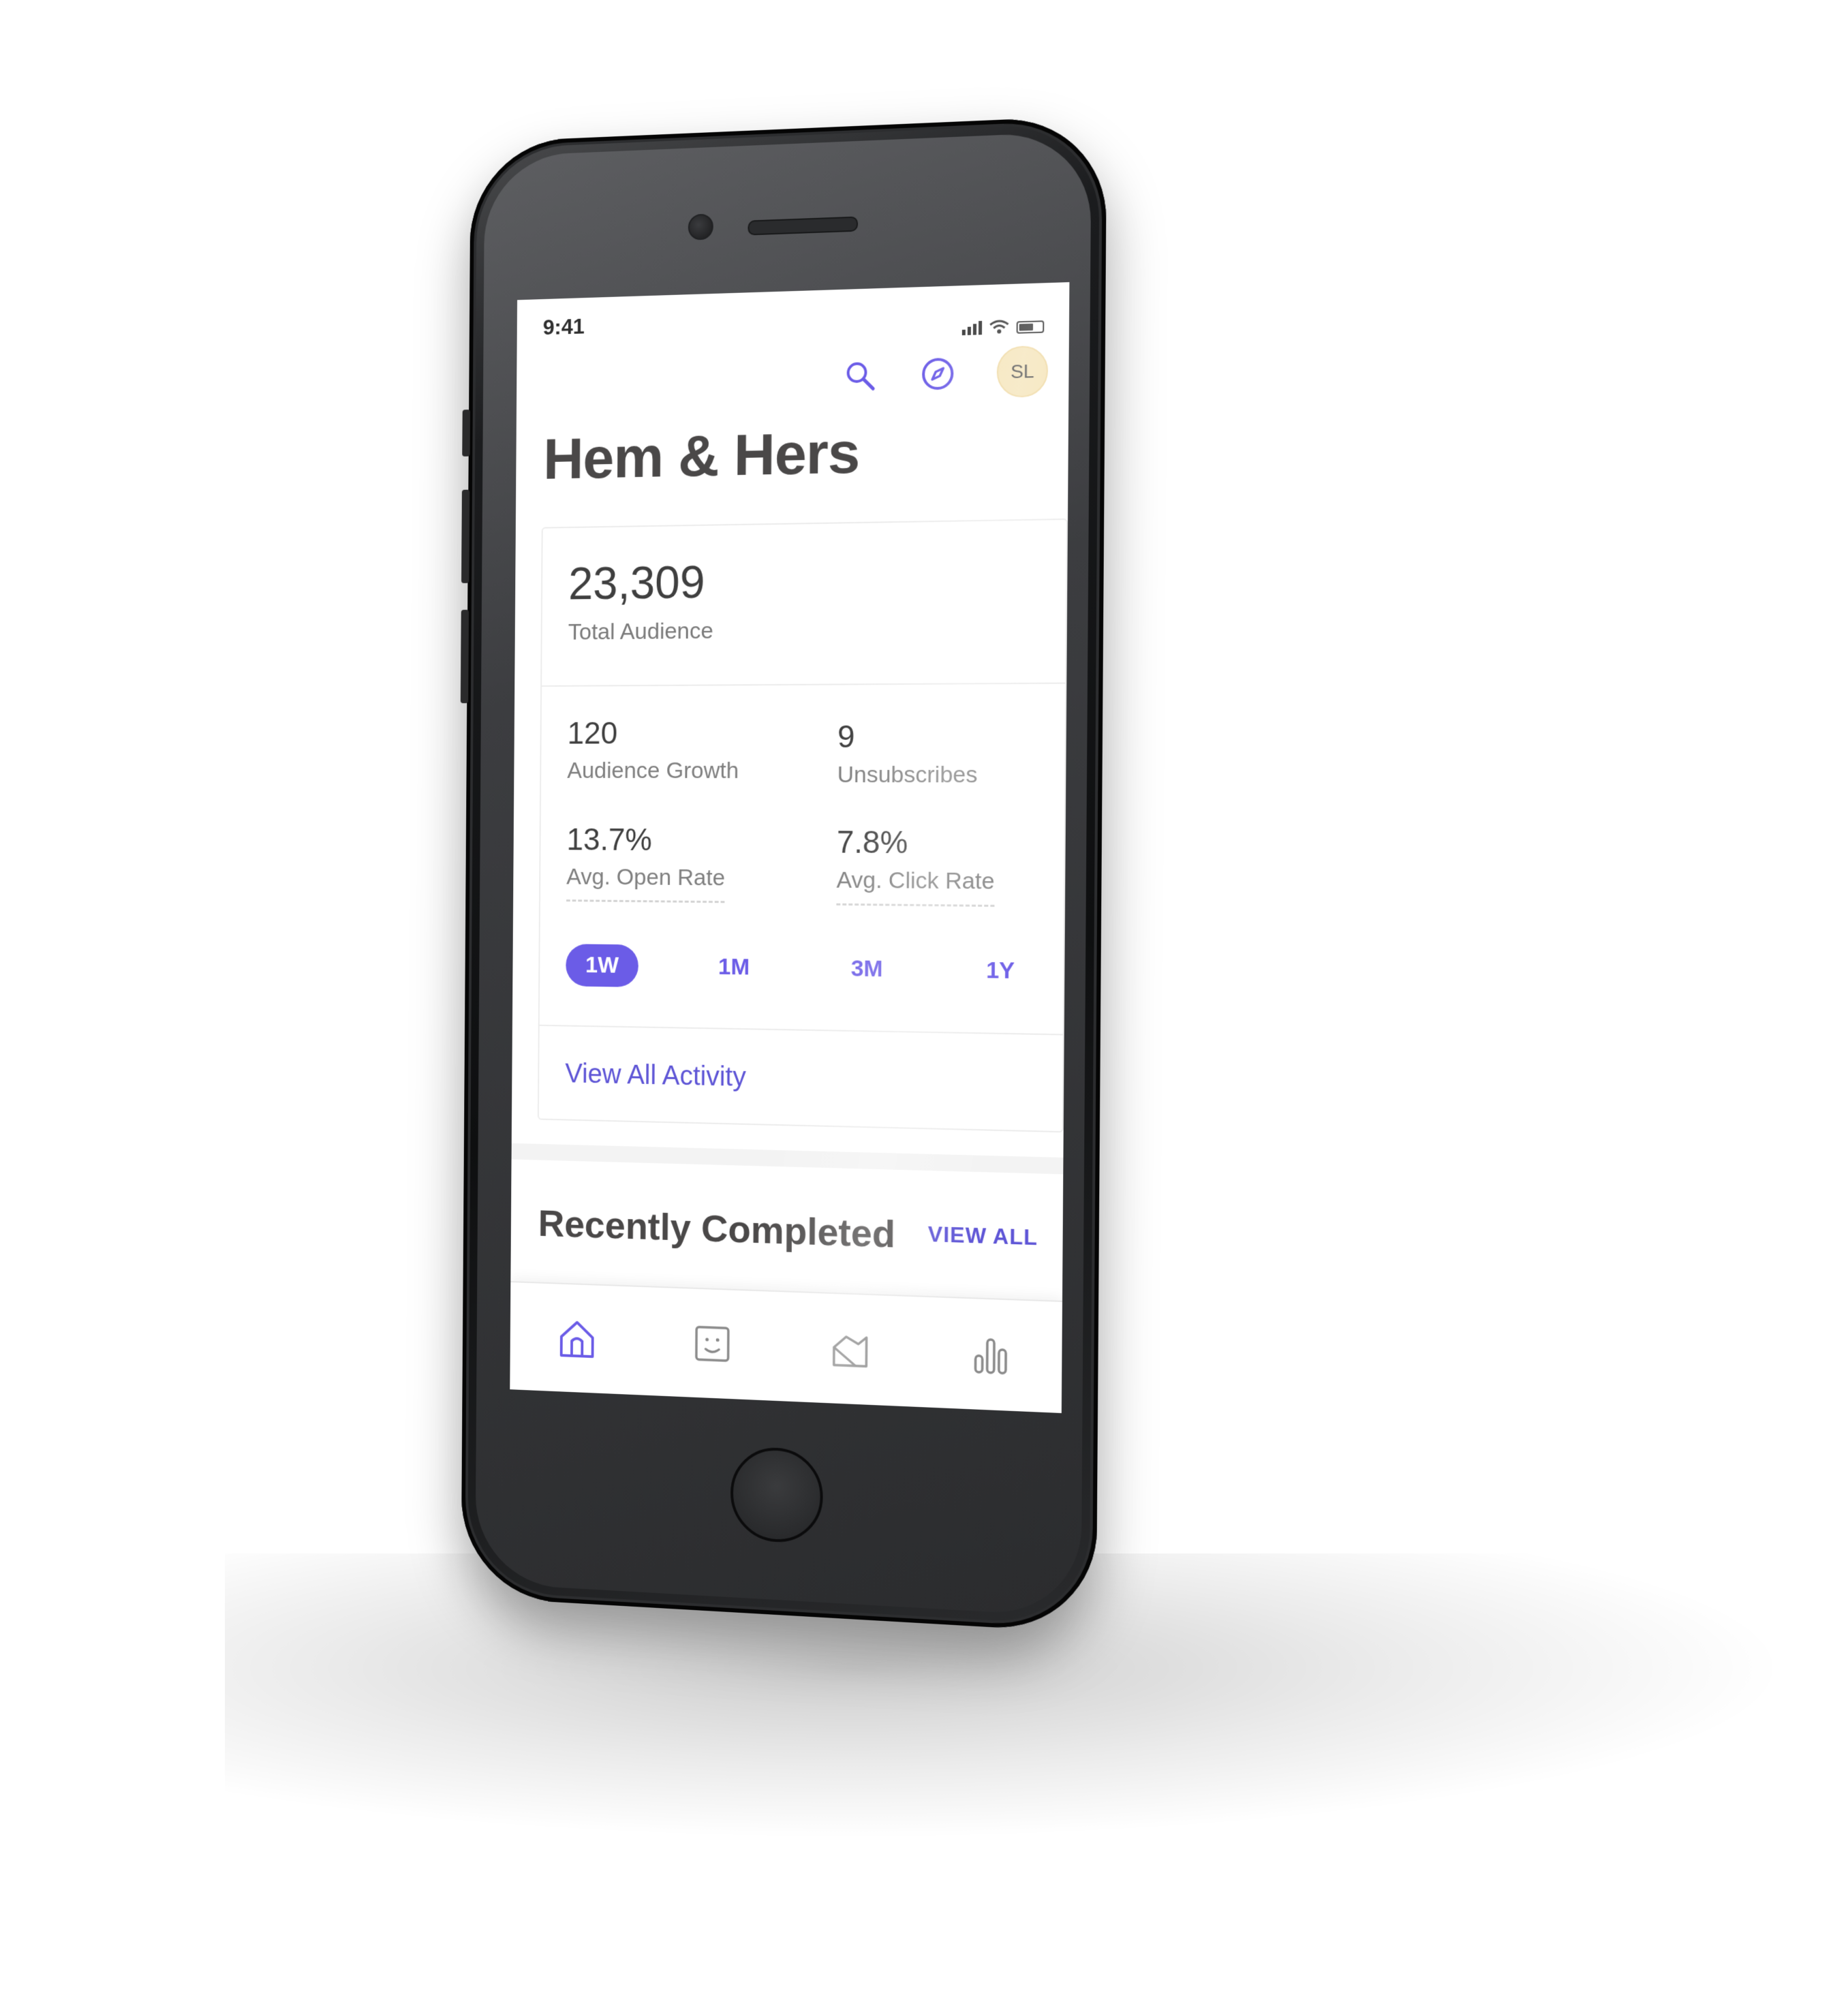 The image size is (1848, 1995). What do you see at coordinates (1031, 327) in the screenshot?
I see `battery-icon` at bounding box center [1031, 327].